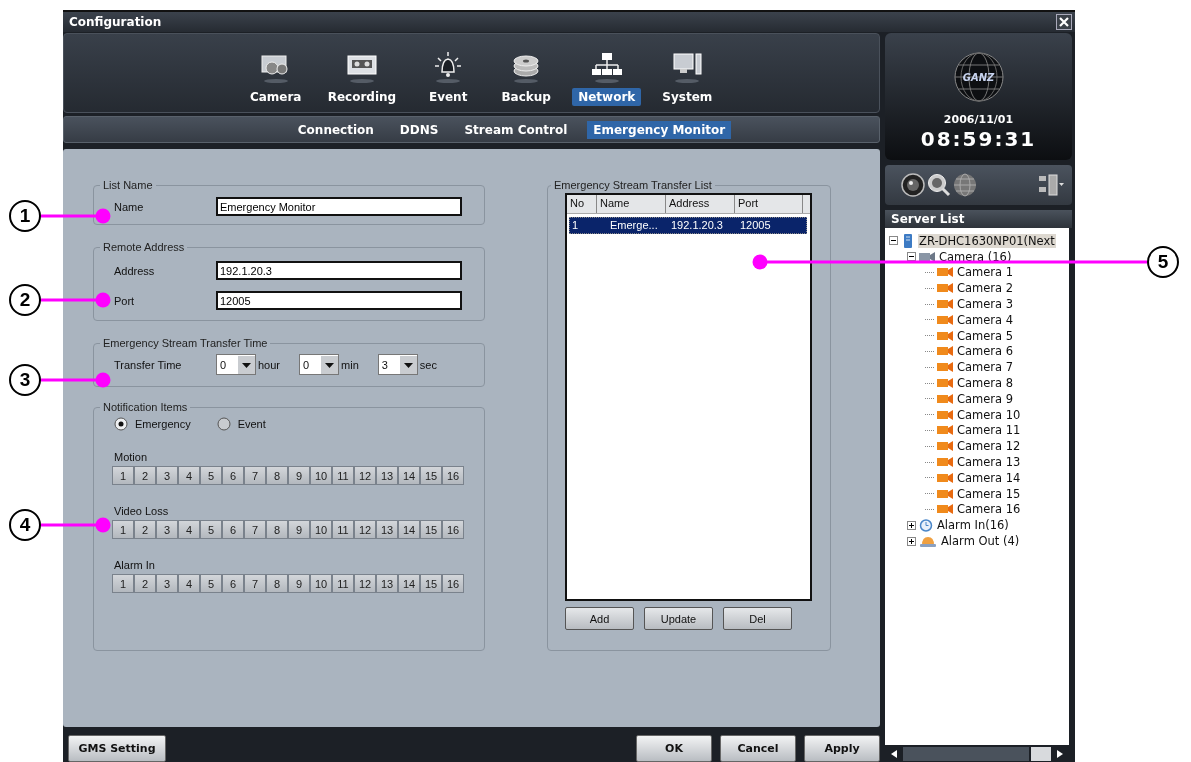  What do you see at coordinates (989, 462) in the screenshot?
I see `tree-item: Camera 13` at bounding box center [989, 462].